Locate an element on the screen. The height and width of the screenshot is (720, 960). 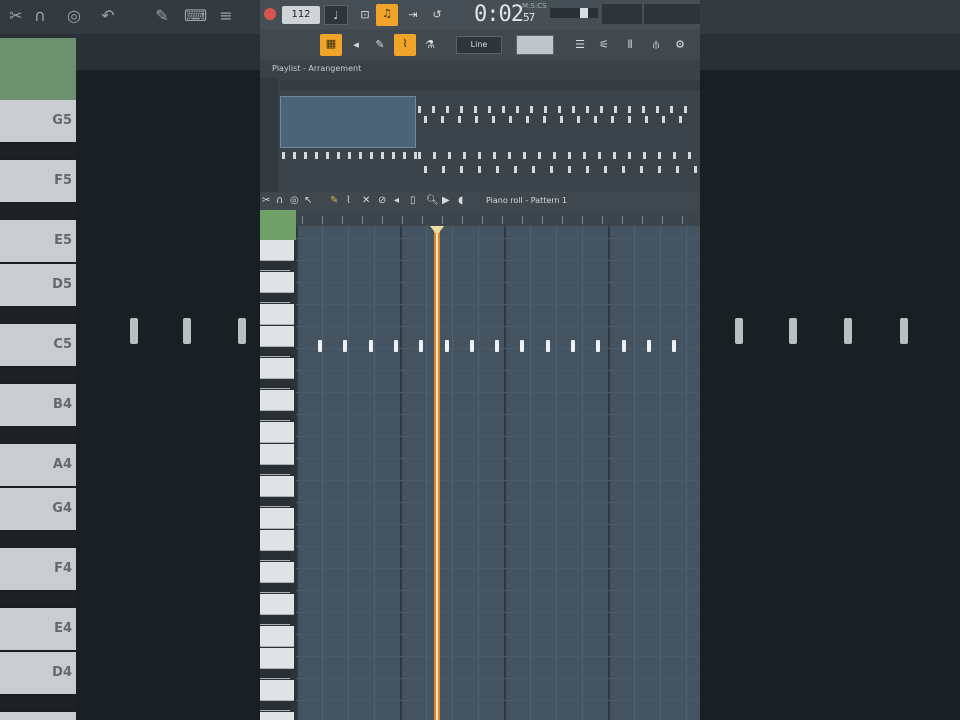
zoom-tool-icon: 🔍︎ is located at coordinates (432, 201).